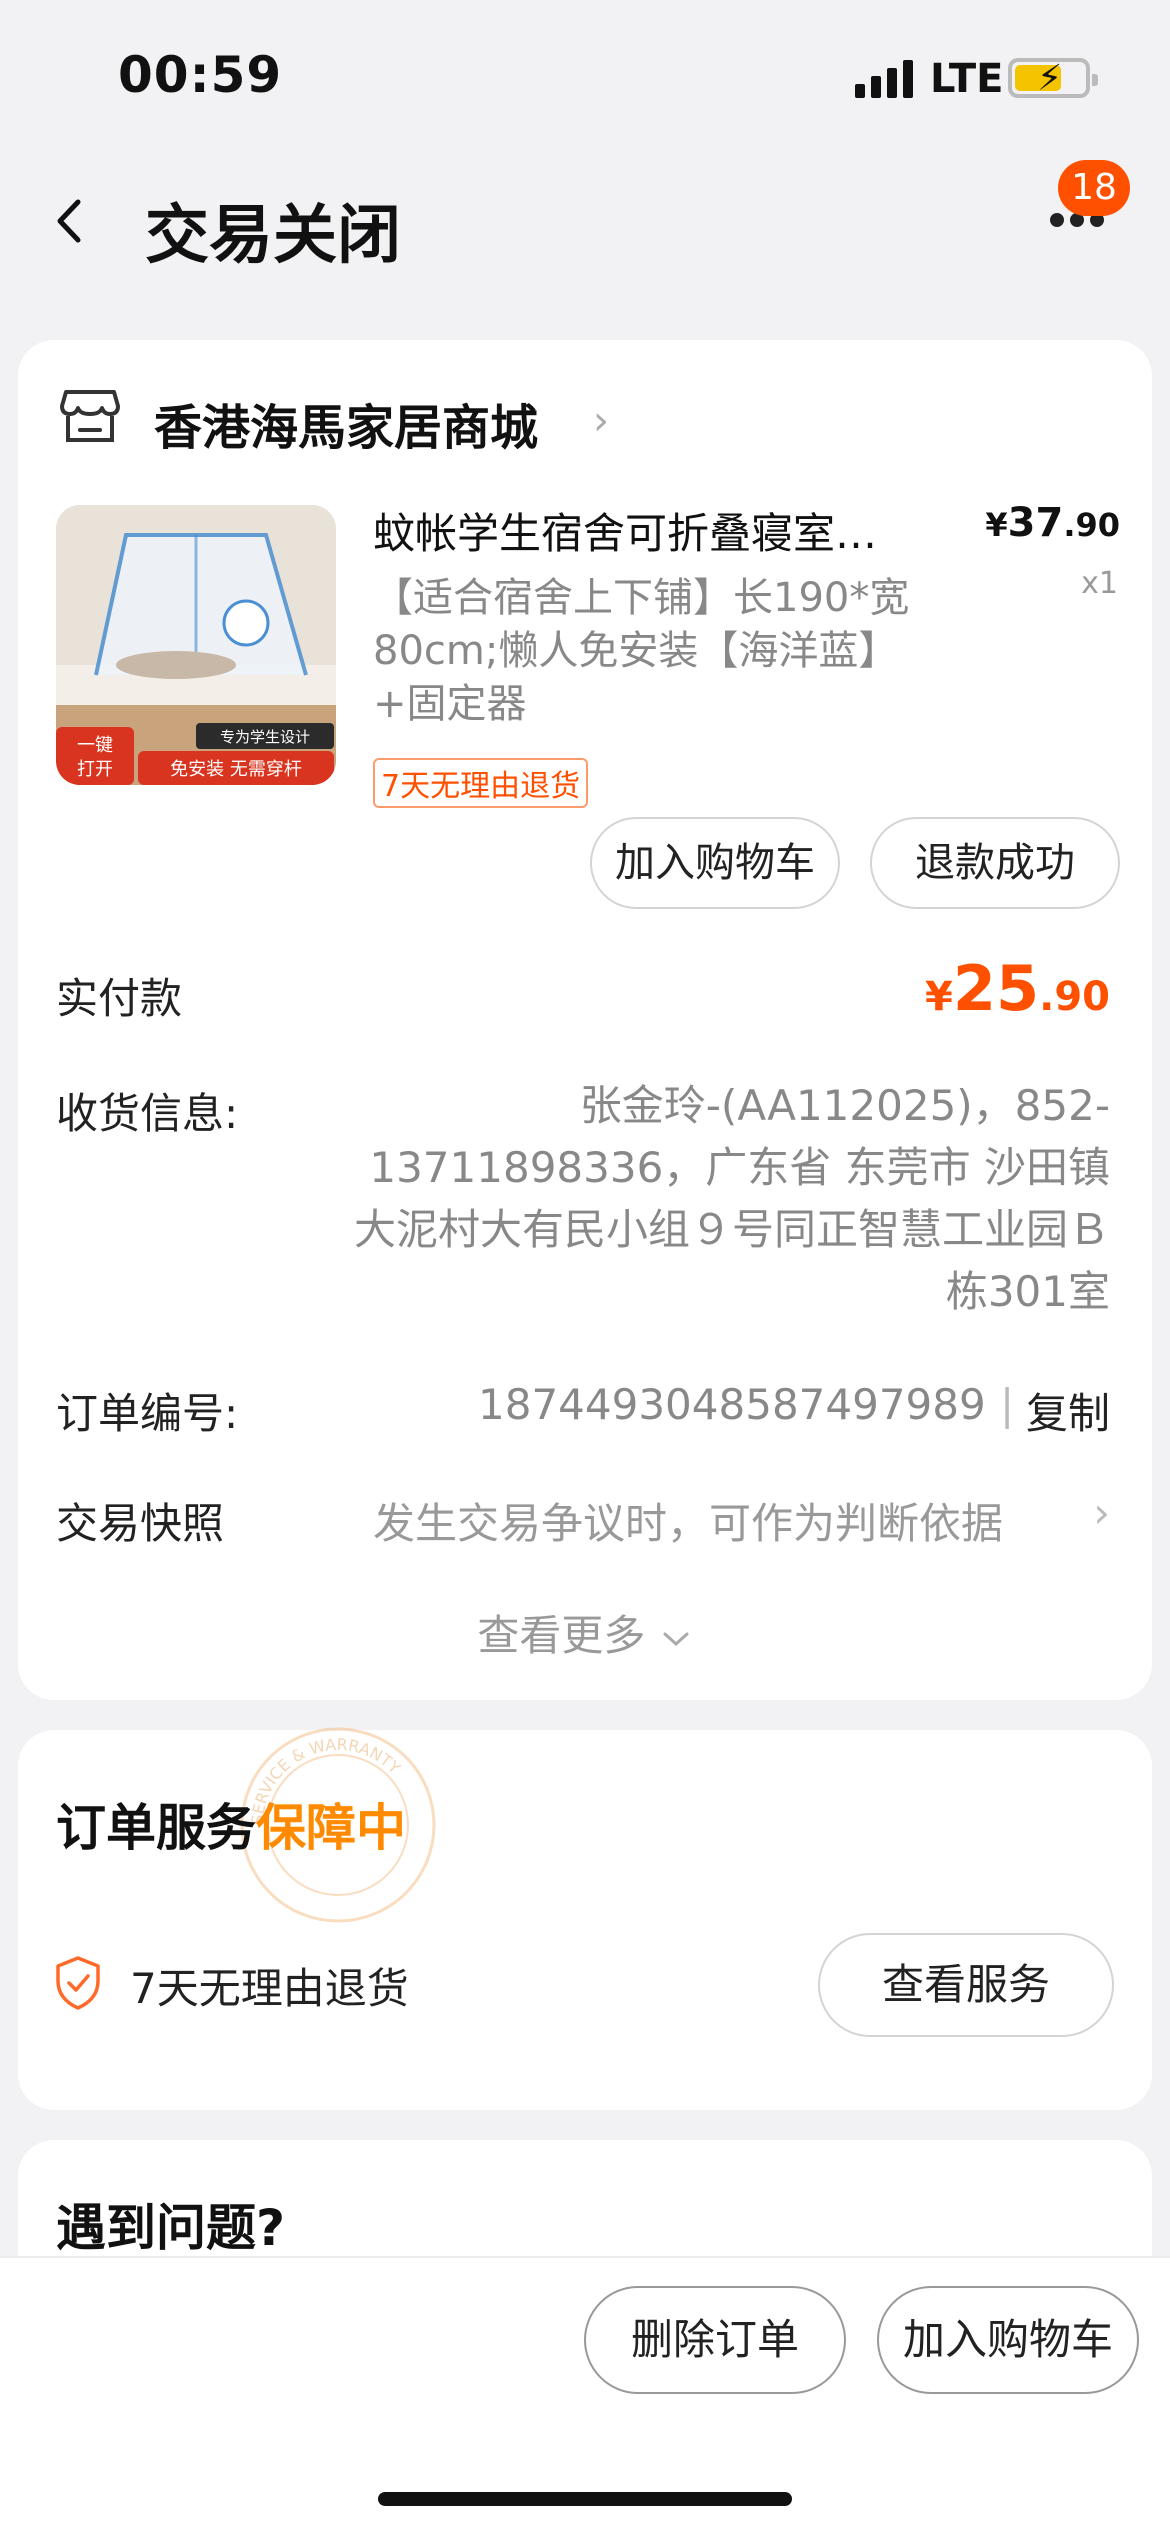  I want to click on trade-snapshot-hint: 发生交易争议时，可作为判断依据, so click(688, 1520).